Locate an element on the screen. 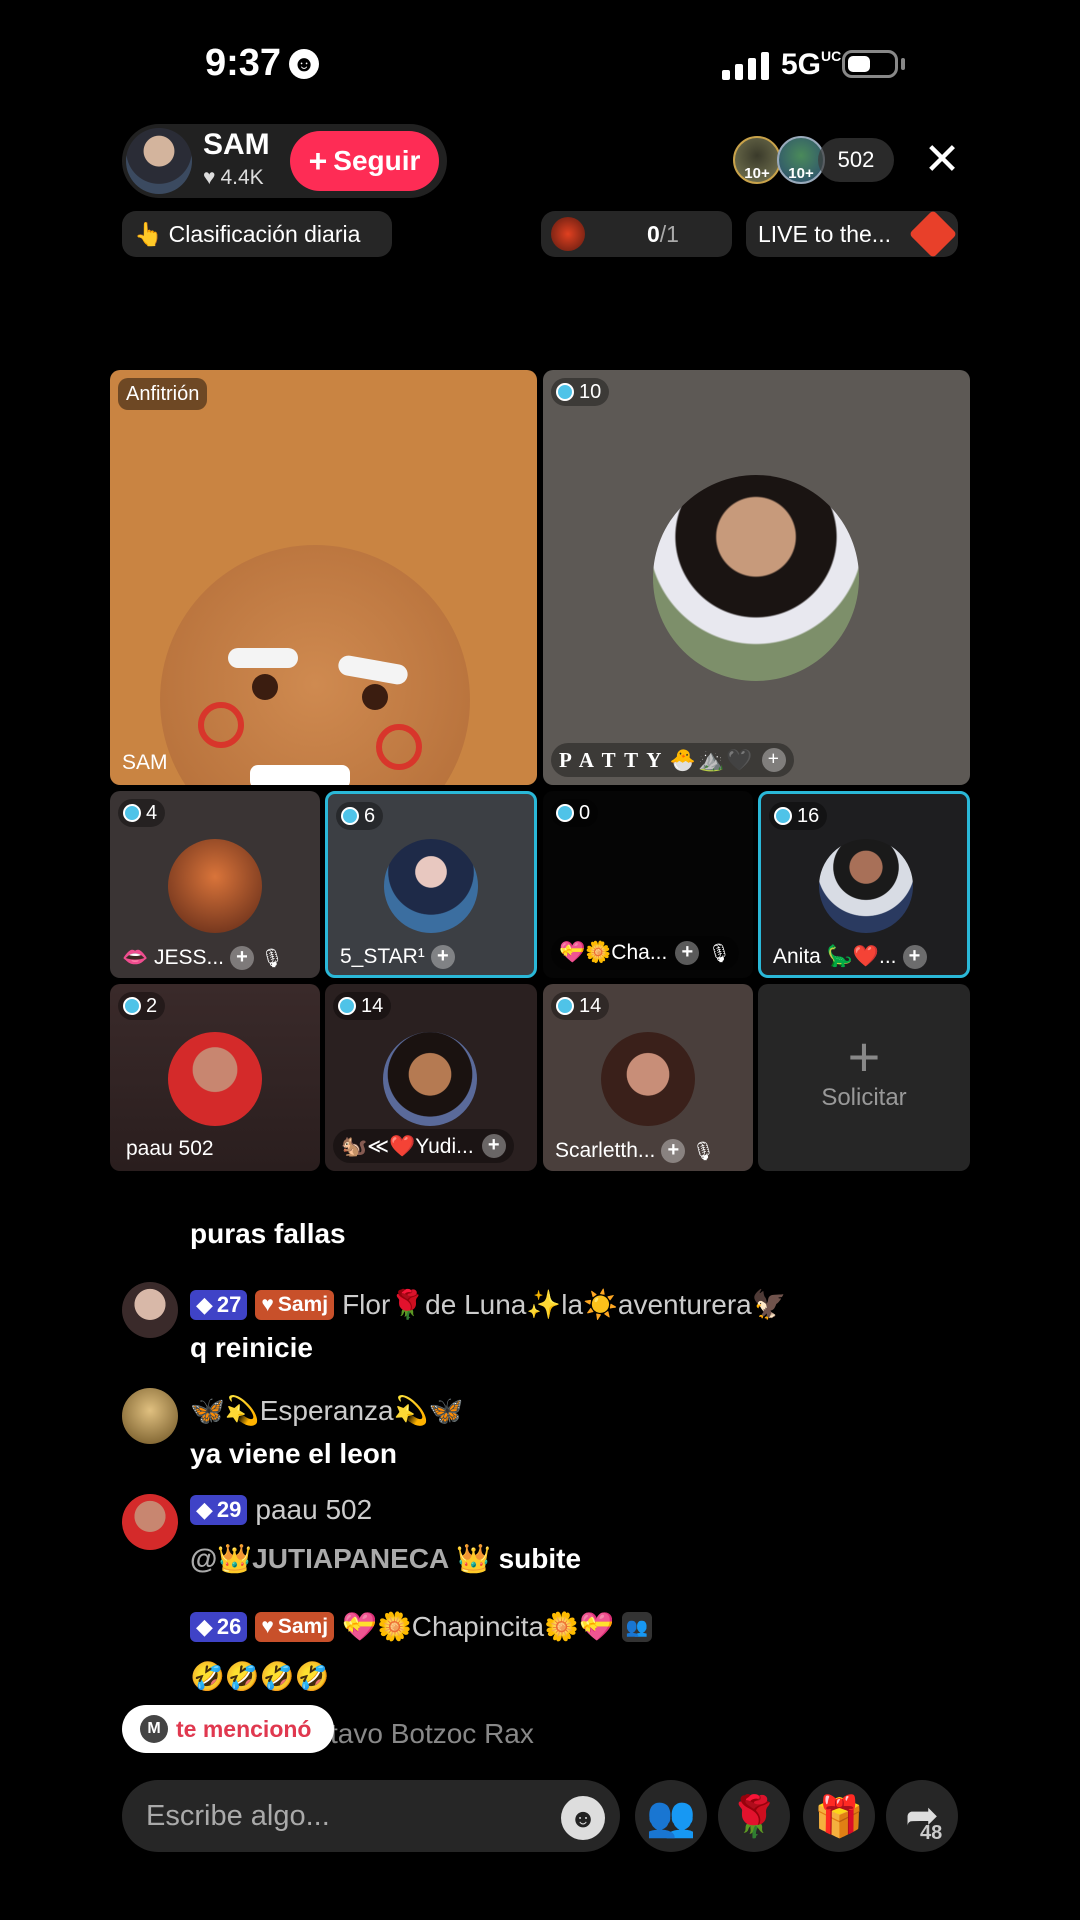 This screenshot has height=1920, width=1080. daily-ranking-button: 👆 Clasificación diaria is located at coordinates (257, 234).